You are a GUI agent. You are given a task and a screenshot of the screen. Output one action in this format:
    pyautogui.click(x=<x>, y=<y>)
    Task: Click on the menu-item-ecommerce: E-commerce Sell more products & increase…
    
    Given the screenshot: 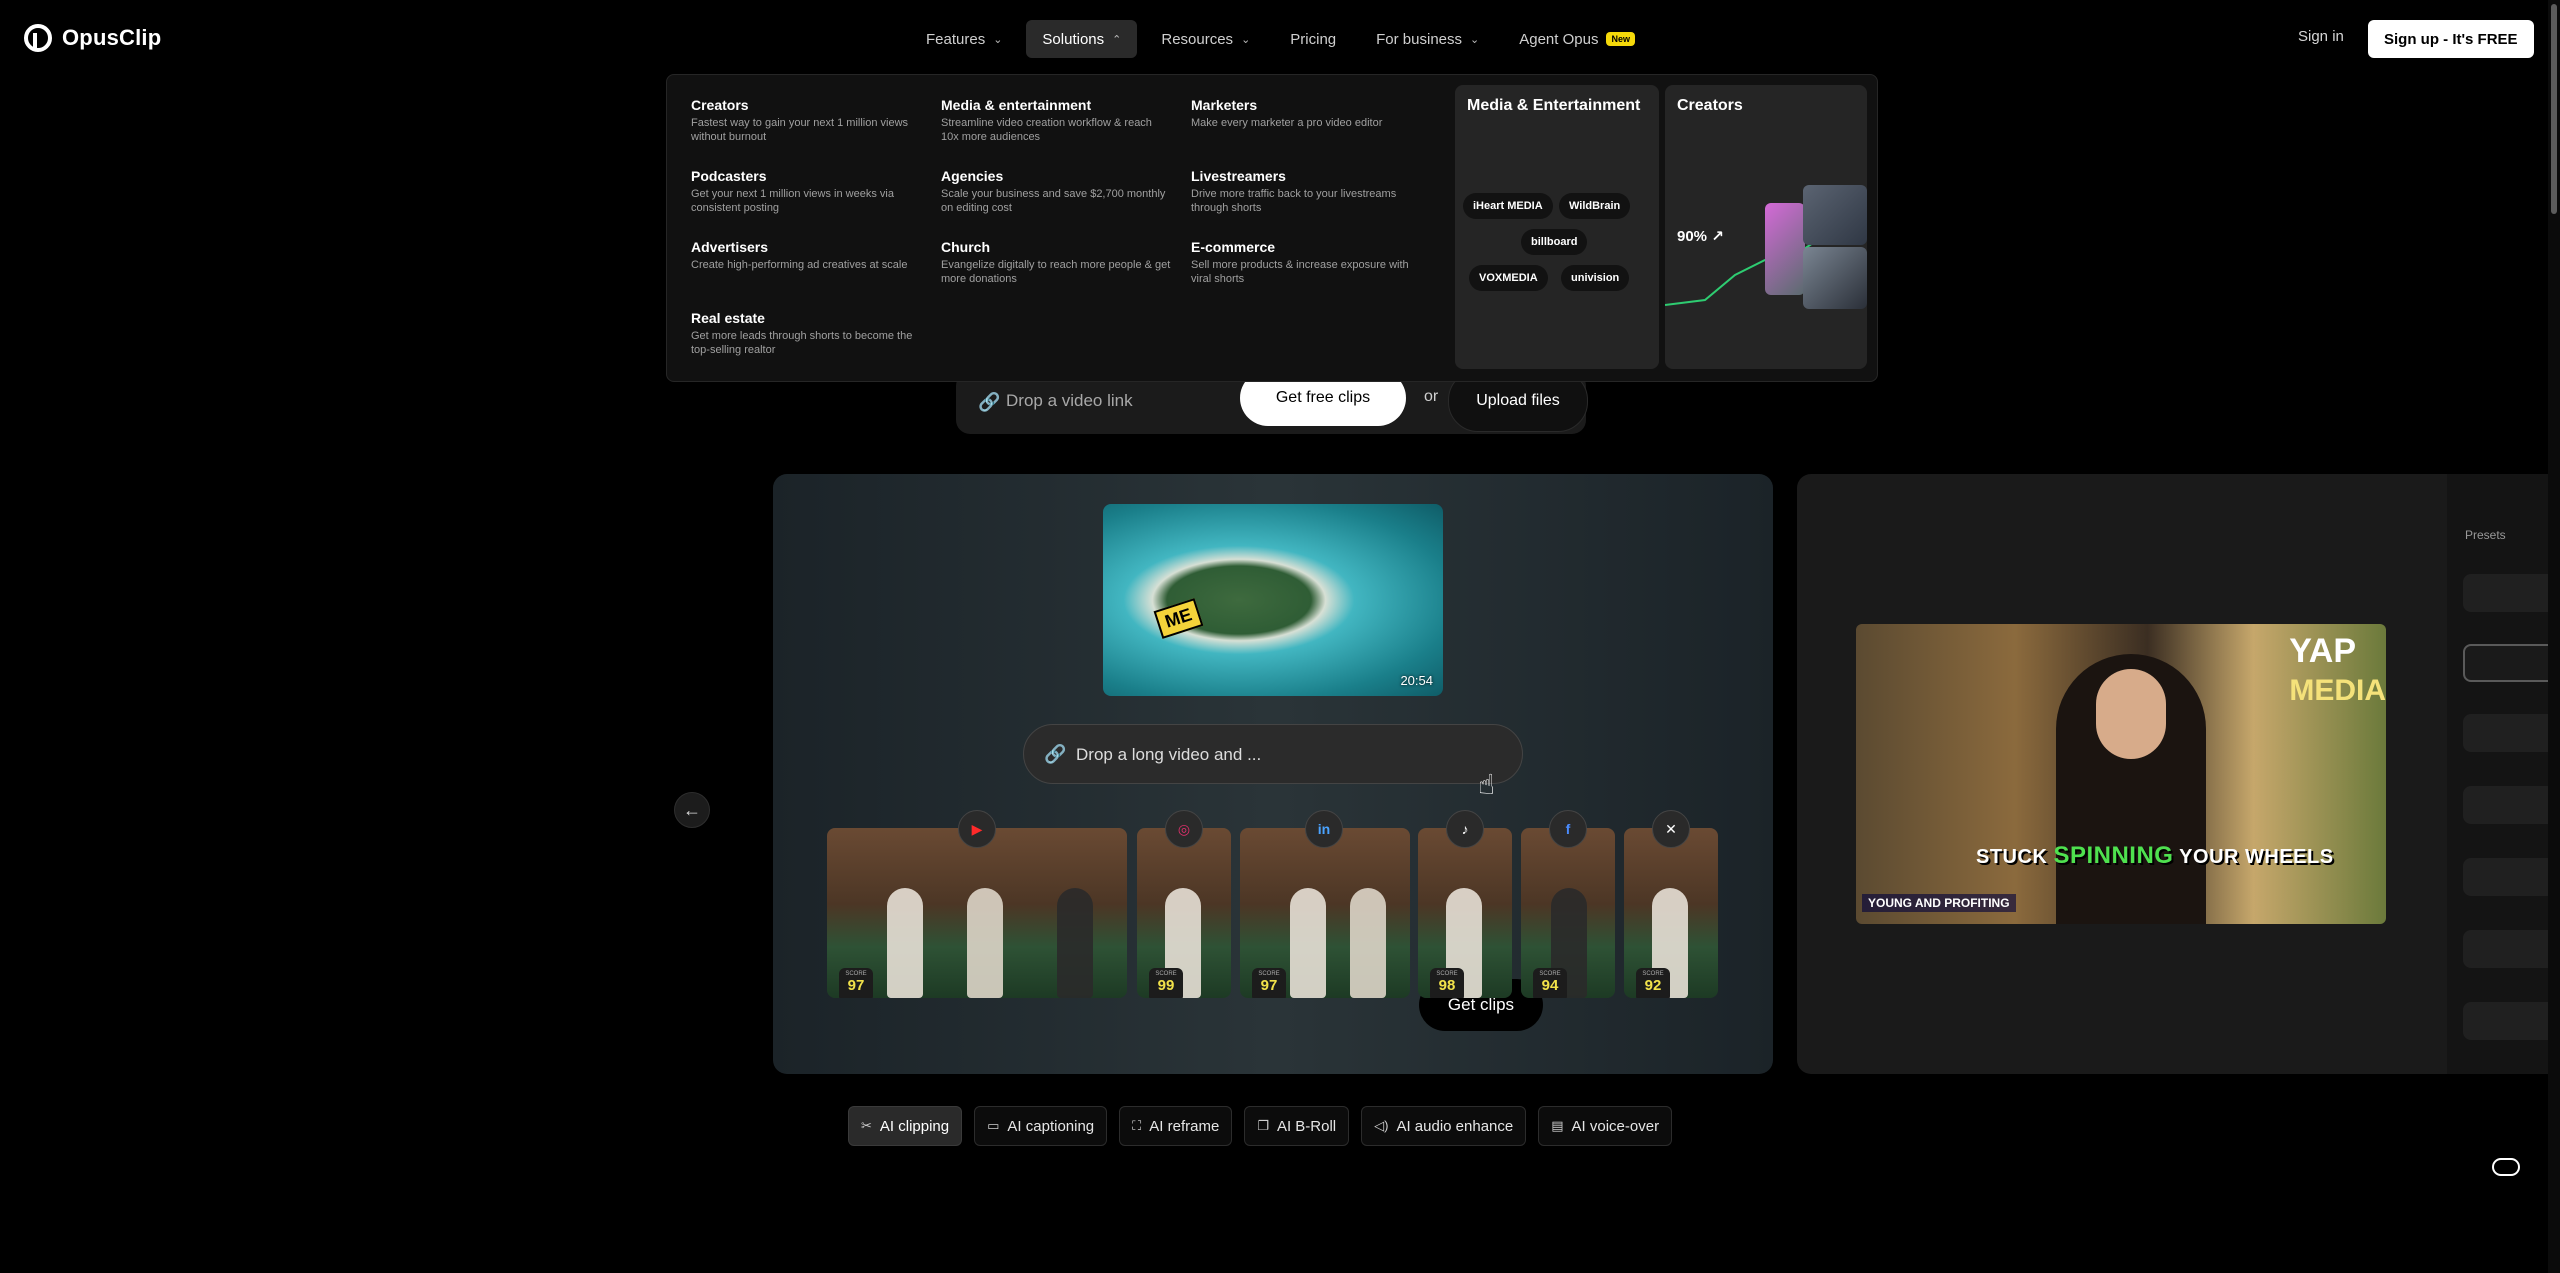 What is the action you would take?
    pyautogui.click(x=1316, y=274)
    